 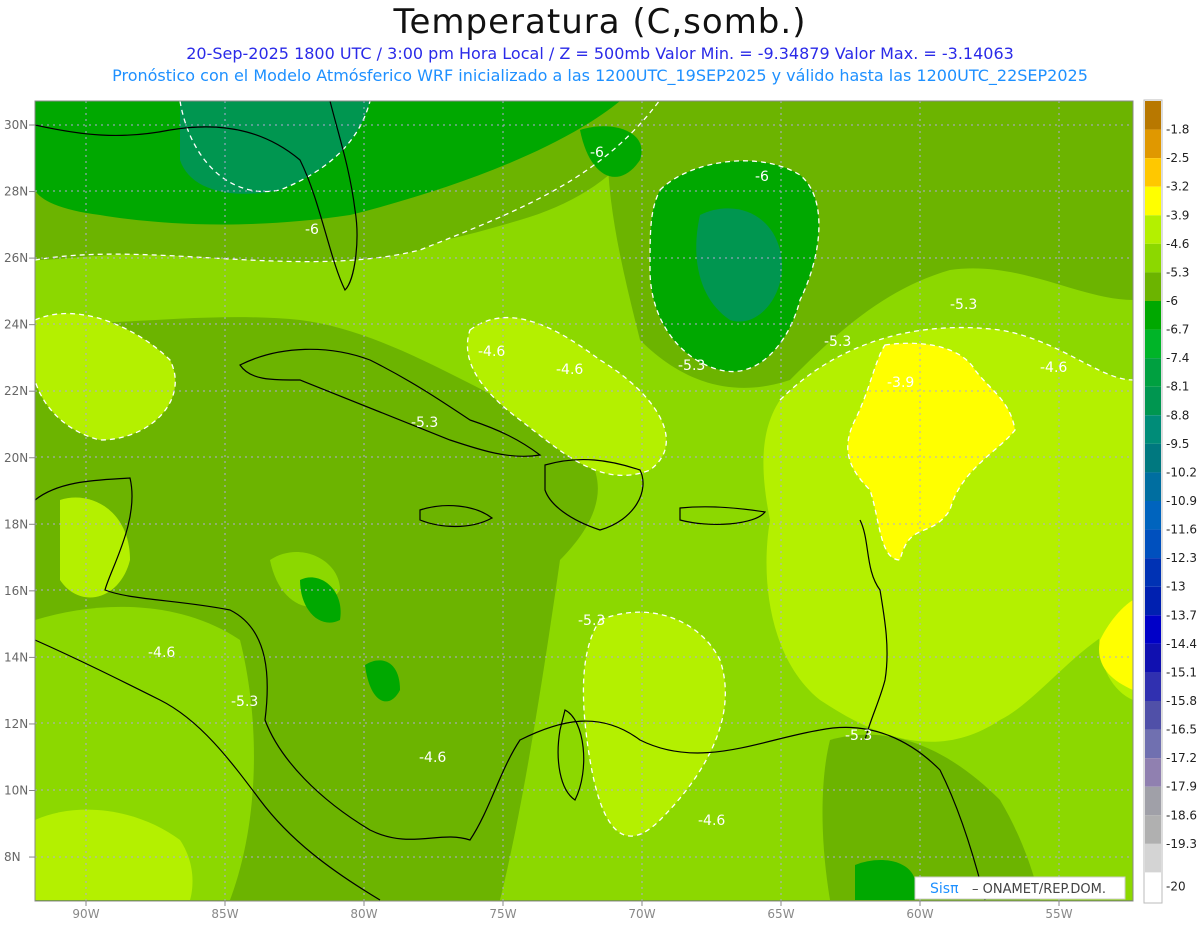 I want to click on lon-tick-label: 55W, so click(x=1058, y=914).